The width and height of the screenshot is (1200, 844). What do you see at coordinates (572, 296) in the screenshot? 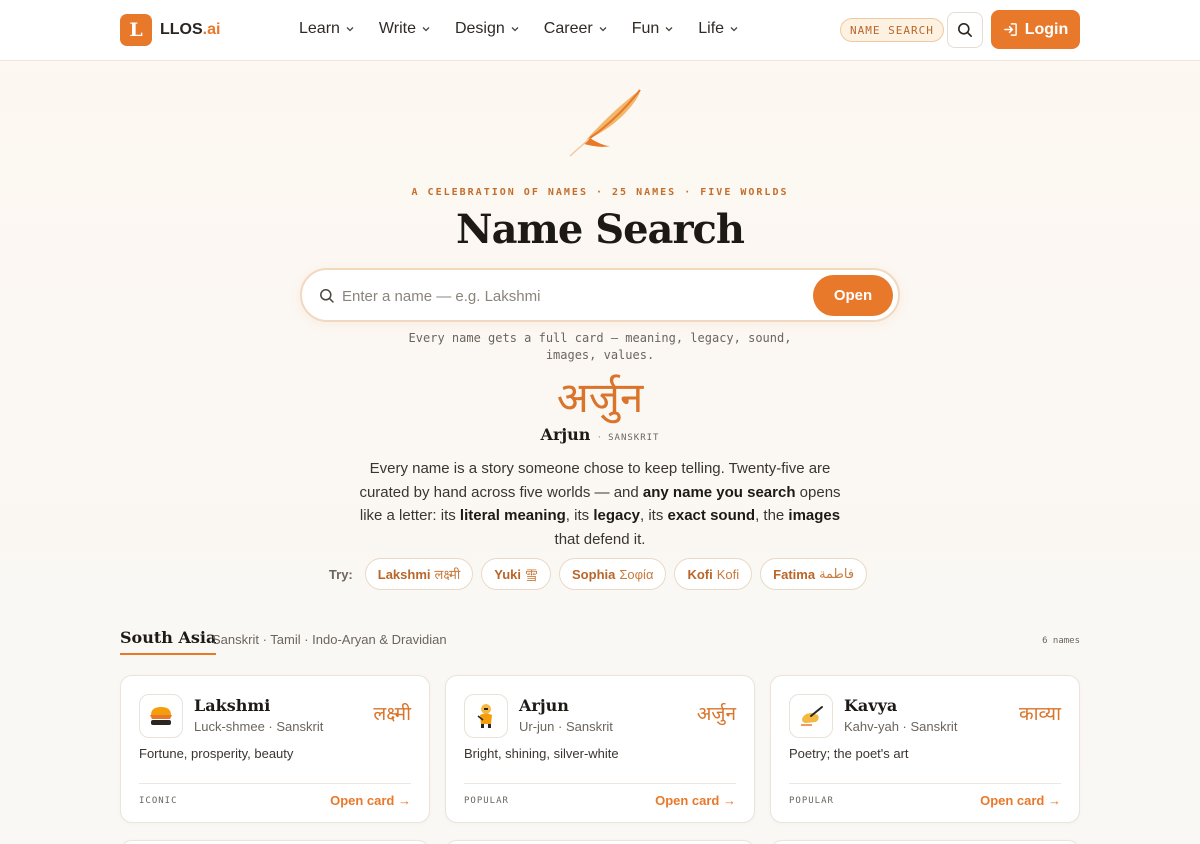
I see `name-search-input` at bounding box center [572, 296].